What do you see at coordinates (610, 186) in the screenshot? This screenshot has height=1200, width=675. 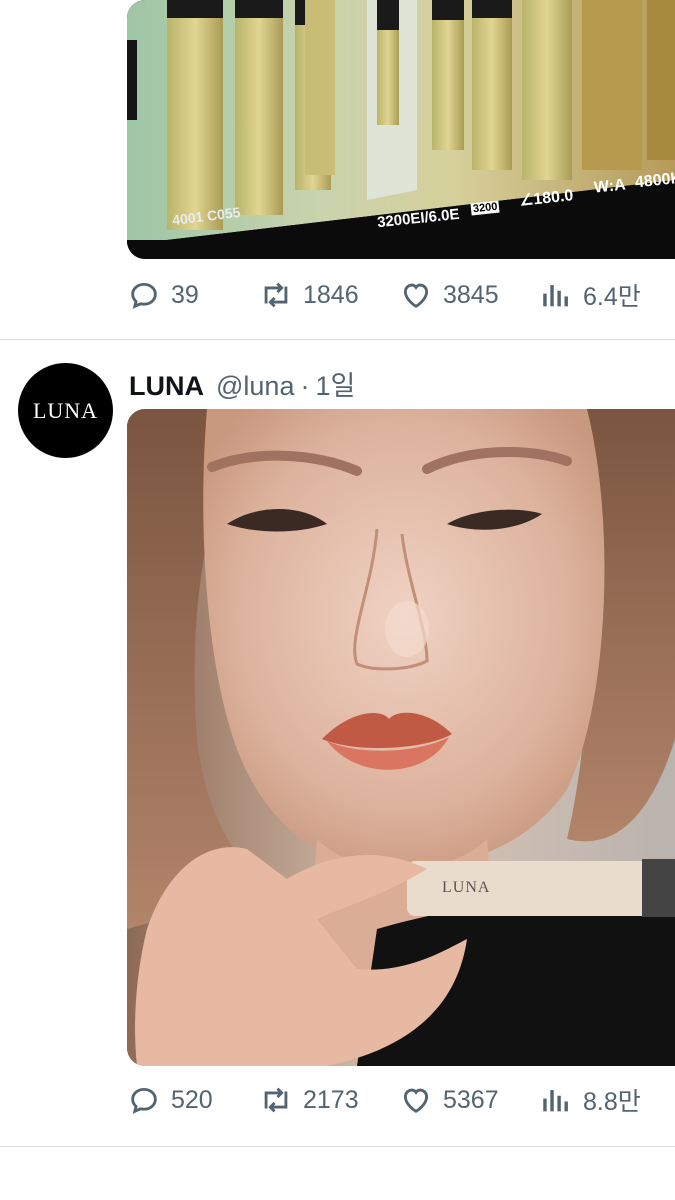 I see `monitor-wb: W:A` at bounding box center [610, 186].